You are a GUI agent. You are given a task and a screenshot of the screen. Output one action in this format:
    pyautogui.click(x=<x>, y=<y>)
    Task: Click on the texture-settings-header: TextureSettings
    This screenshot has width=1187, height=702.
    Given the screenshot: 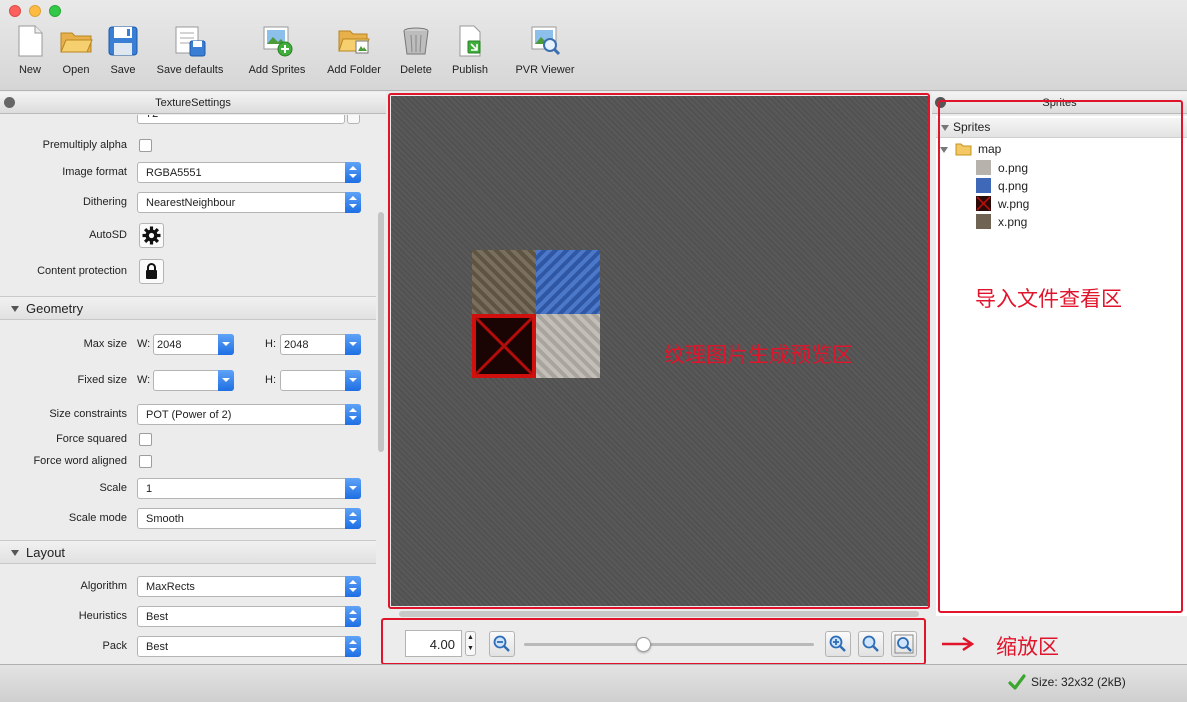 What is the action you would take?
    pyautogui.click(x=193, y=103)
    